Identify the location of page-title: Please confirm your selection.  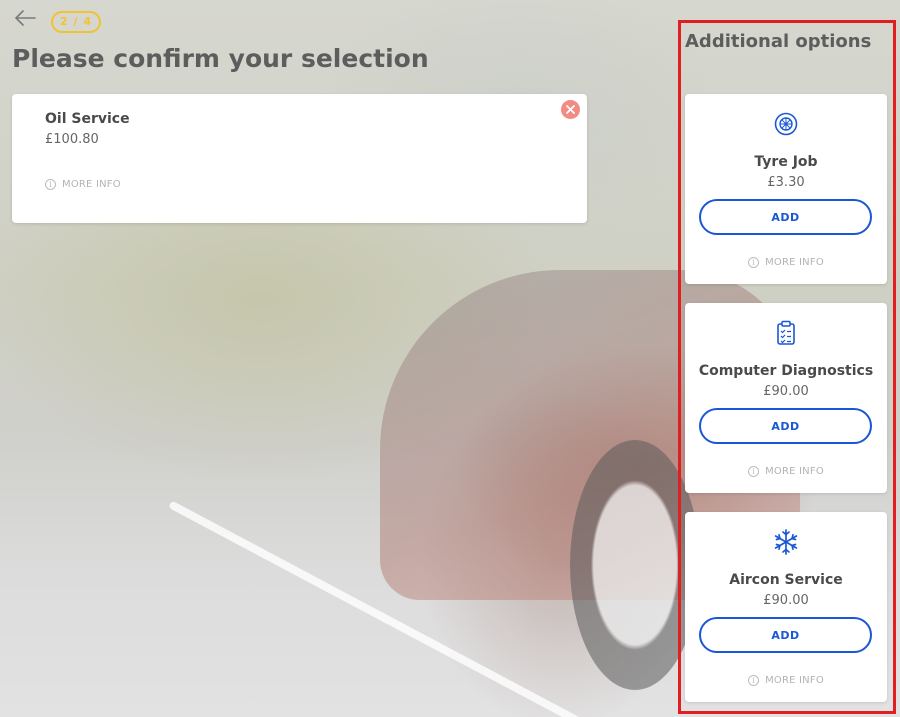
(220, 58).